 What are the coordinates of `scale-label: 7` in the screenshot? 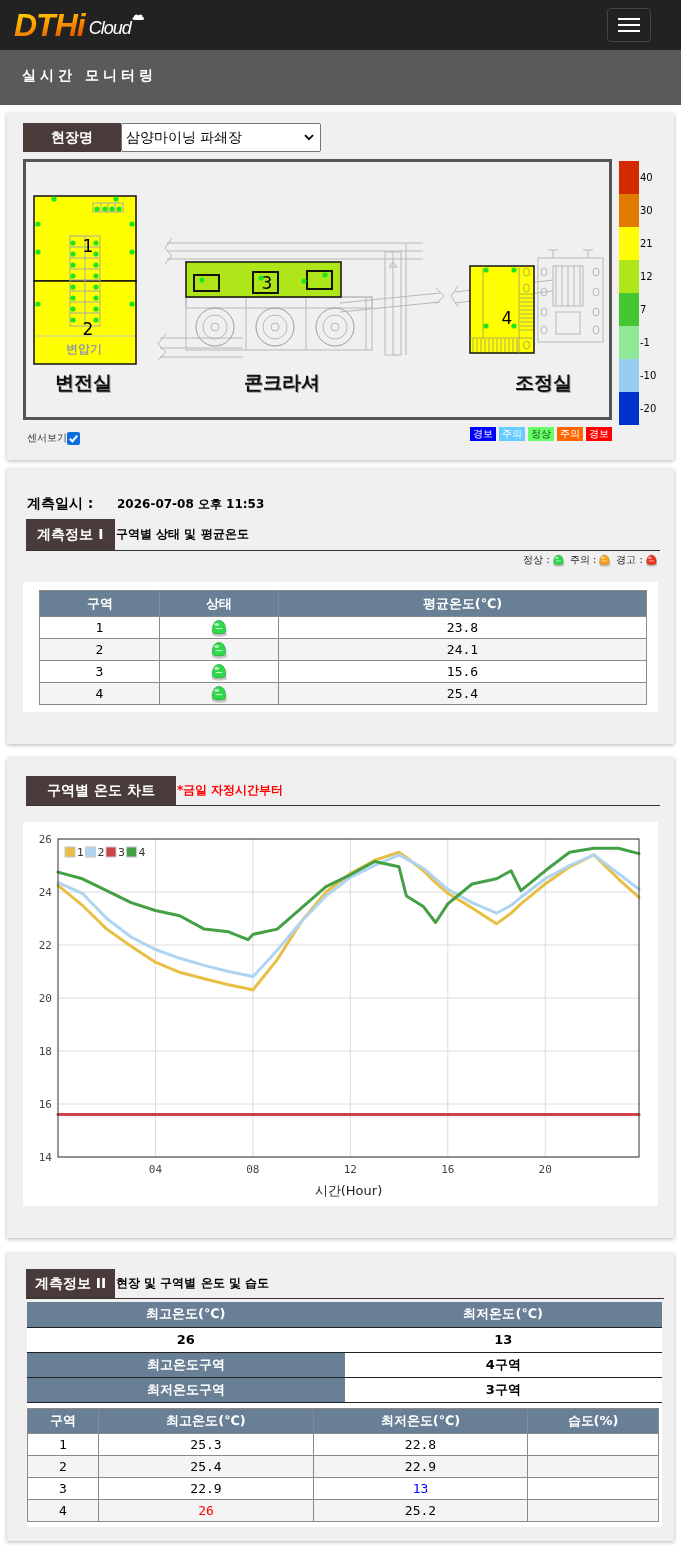 It's located at (643, 309).